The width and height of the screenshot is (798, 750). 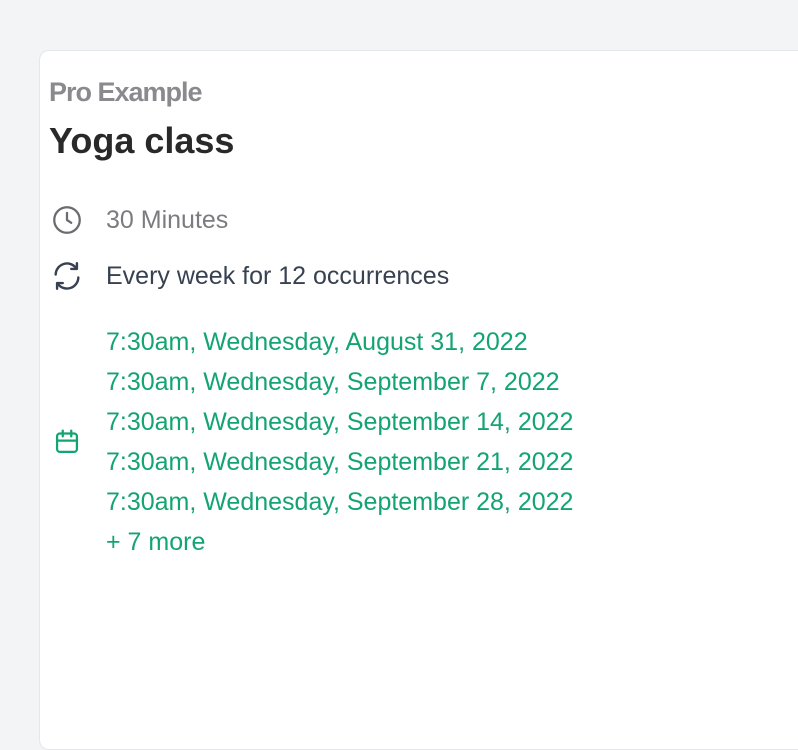 I want to click on more-dates-link: + 7 more, so click(x=339, y=542).